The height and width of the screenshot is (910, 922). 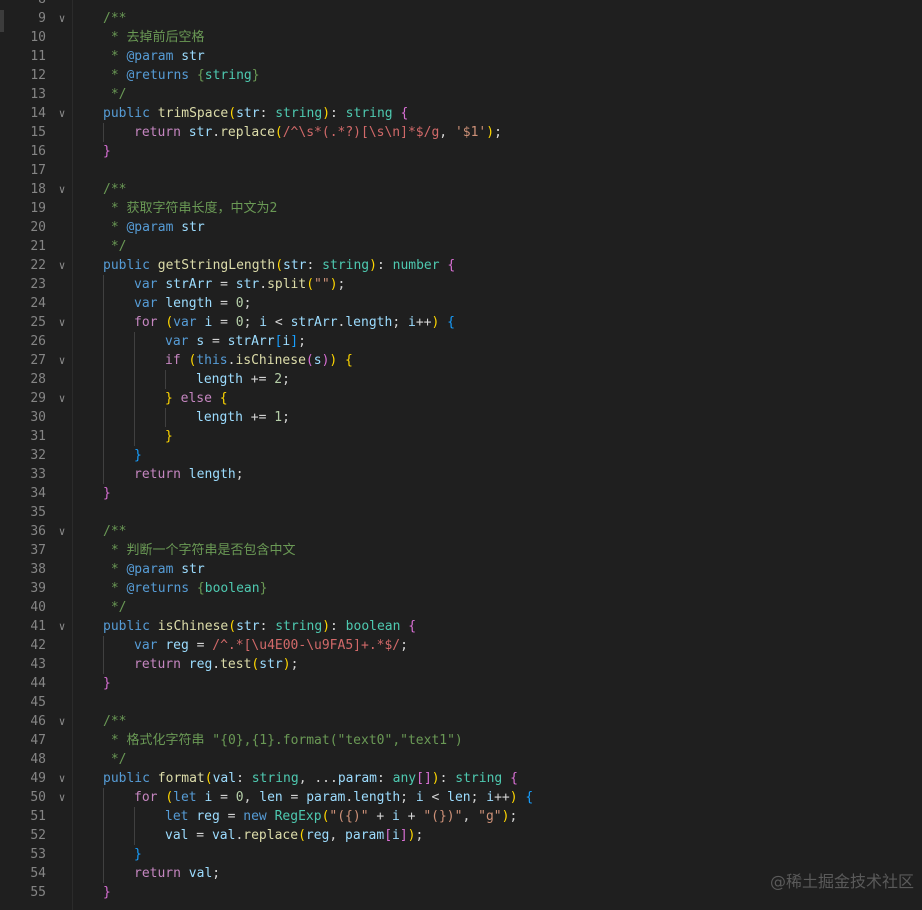 I want to click on code-line: 29 ∨} else {, so click(x=461, y=398).